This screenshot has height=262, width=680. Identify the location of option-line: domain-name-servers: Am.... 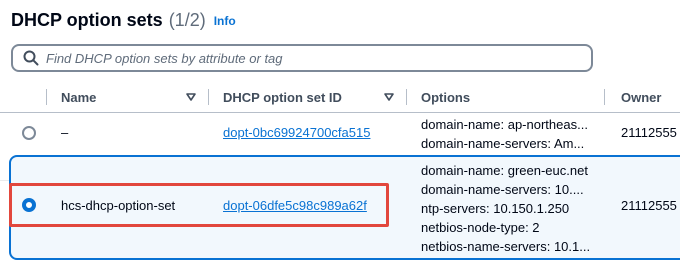
(503, 143).